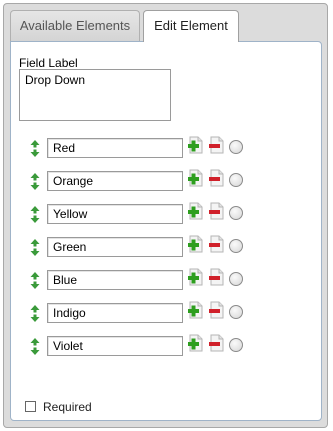  What do you see at coordinates (95, 95) in the screenshot?
I see `field-label-input: Drop Down` at bounding box center [95, 95].